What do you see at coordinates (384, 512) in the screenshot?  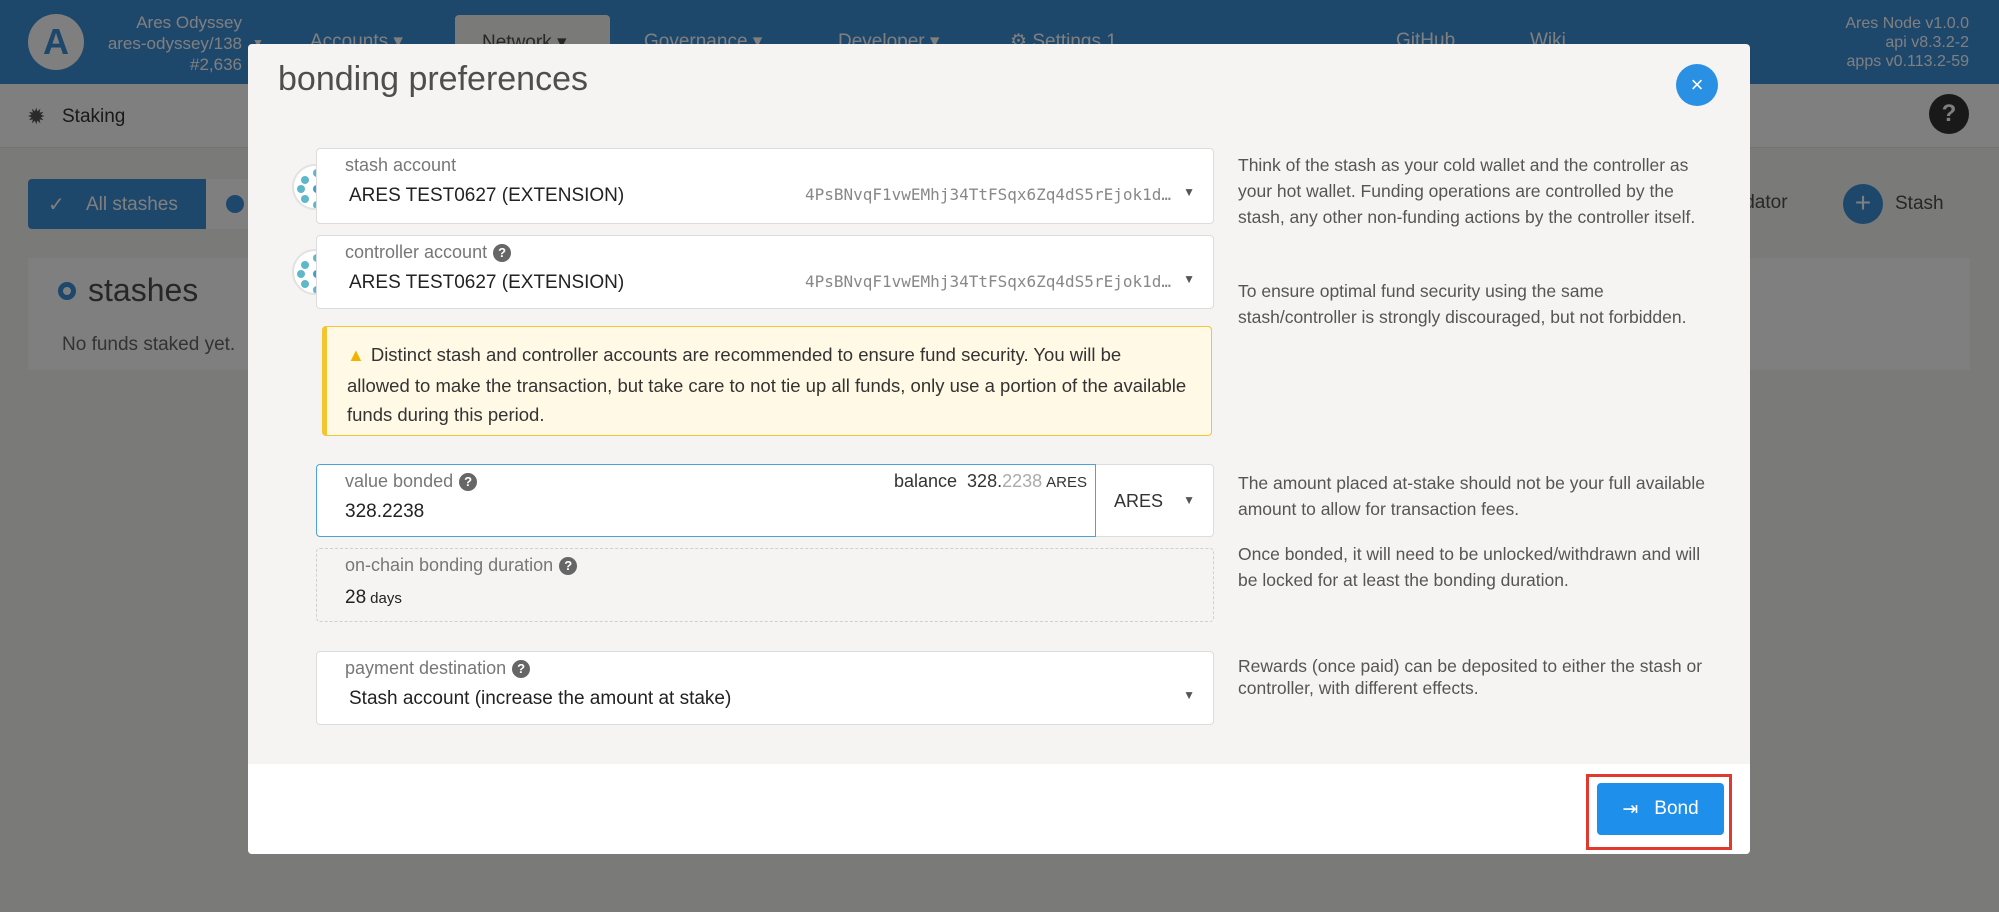 I see `value-bonded-amount: 328.2238` at bounding box center [384, 512].